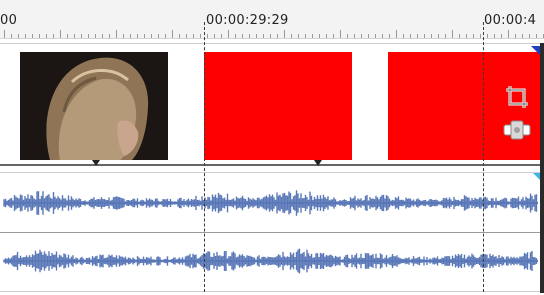  I want to click on video-event-thumbnail, so click(94, 106).